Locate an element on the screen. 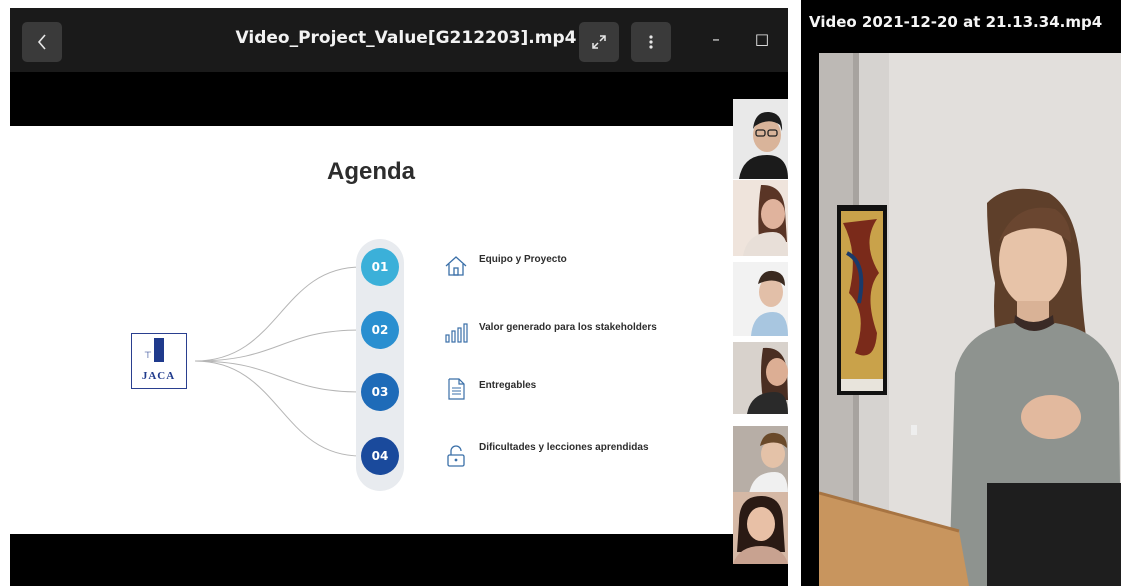 Image resolution: width=1121 pixels, height=586 pixels. document-icon is located at coordinates (456, 389).